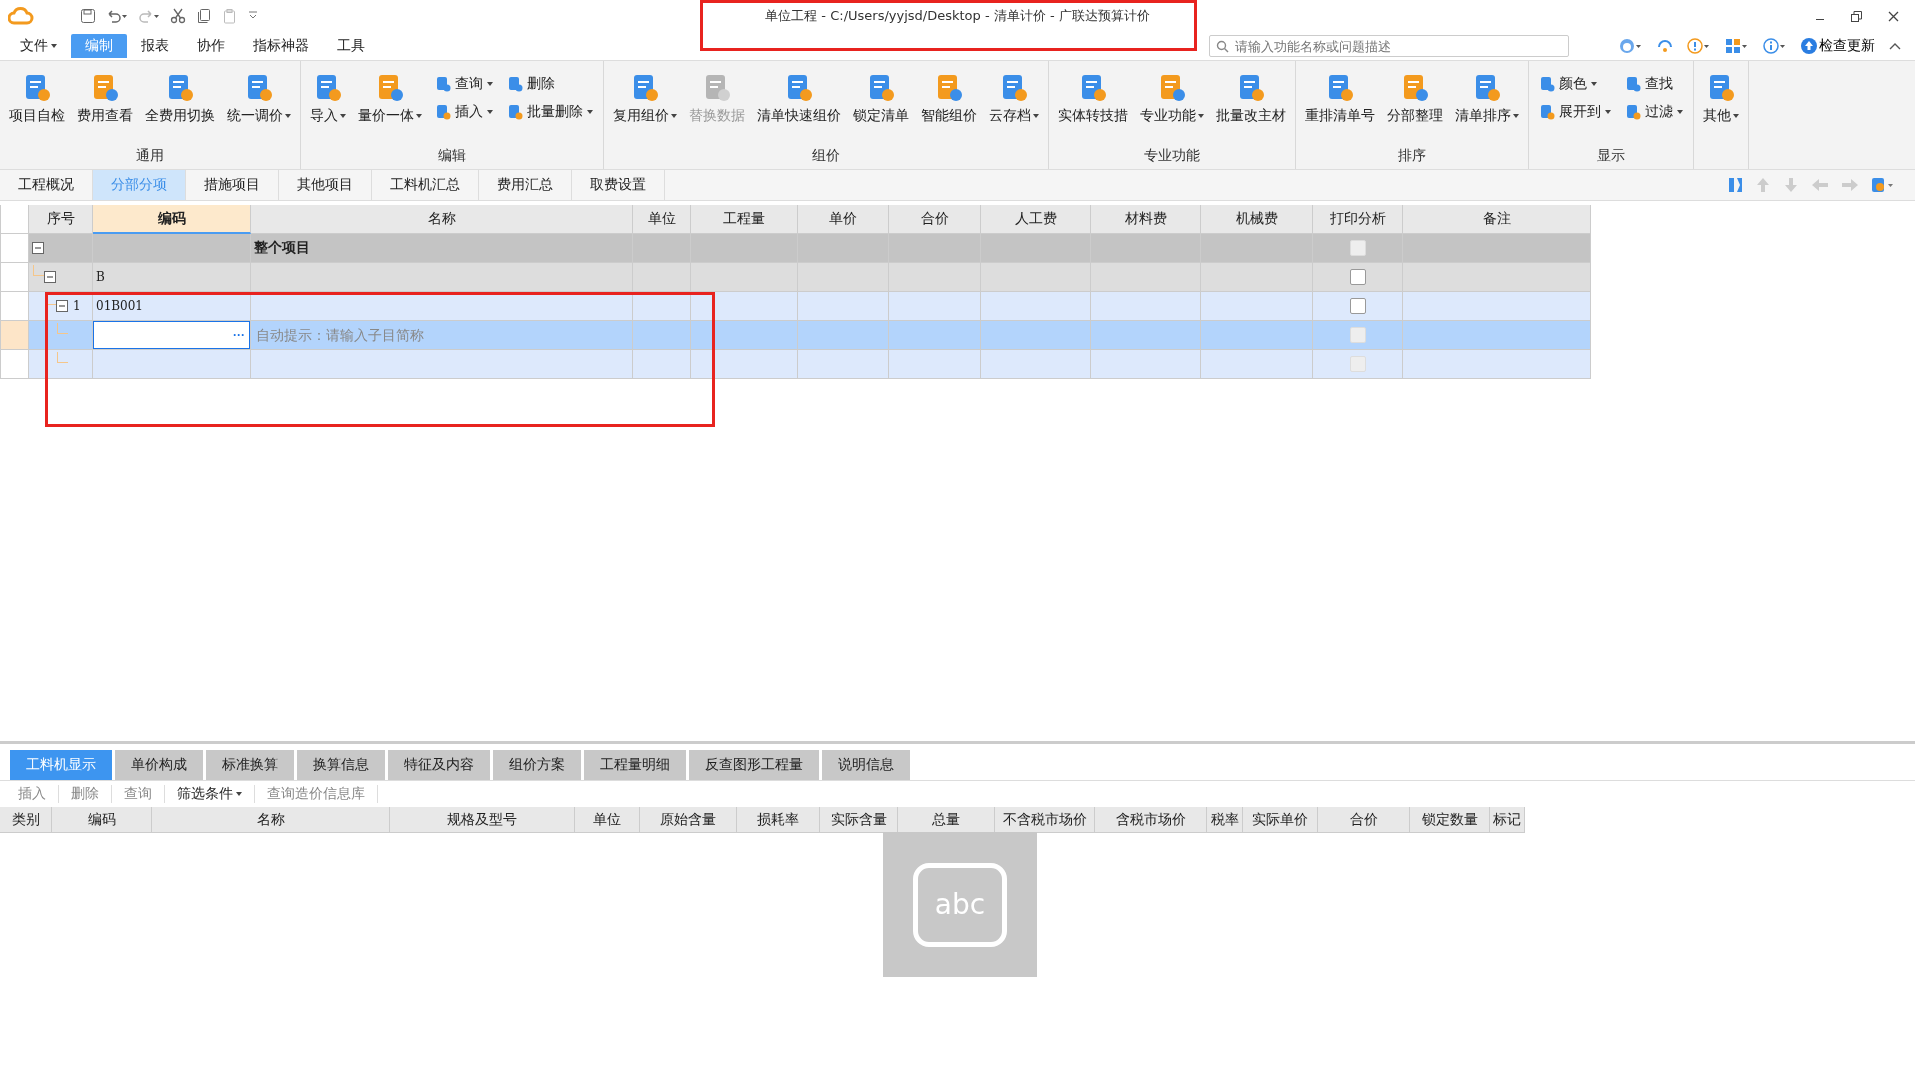 This screenshot has width=1915, height=1084. What do you see at coordinates (1775, 46) in the screenshot?
I see `info-icon` at bounding box center [1775, 46].